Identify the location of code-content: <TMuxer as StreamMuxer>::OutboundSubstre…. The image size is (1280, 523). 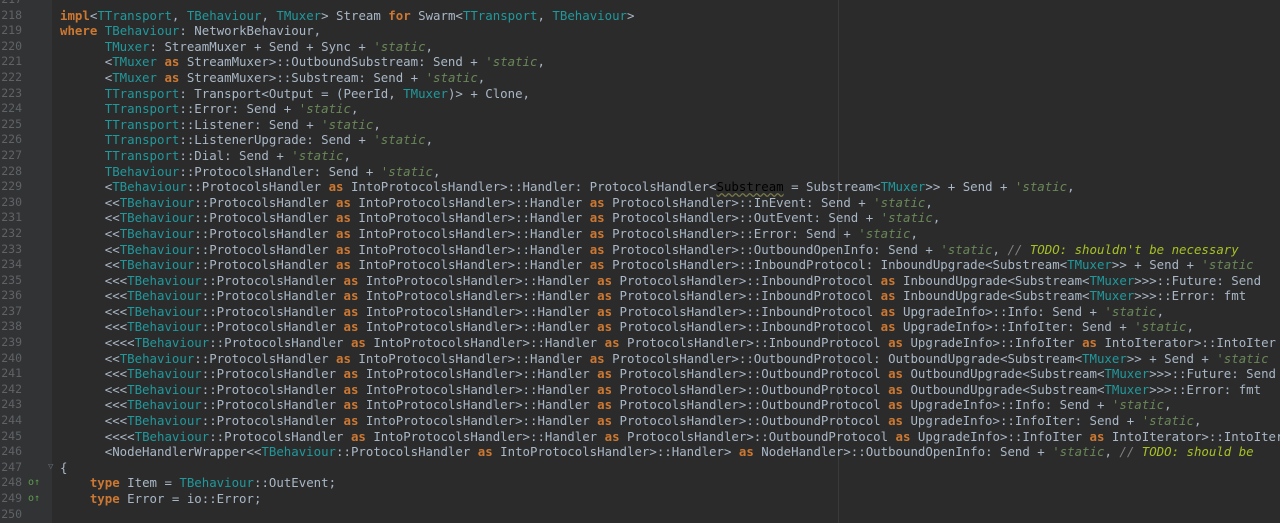
(302, 62).